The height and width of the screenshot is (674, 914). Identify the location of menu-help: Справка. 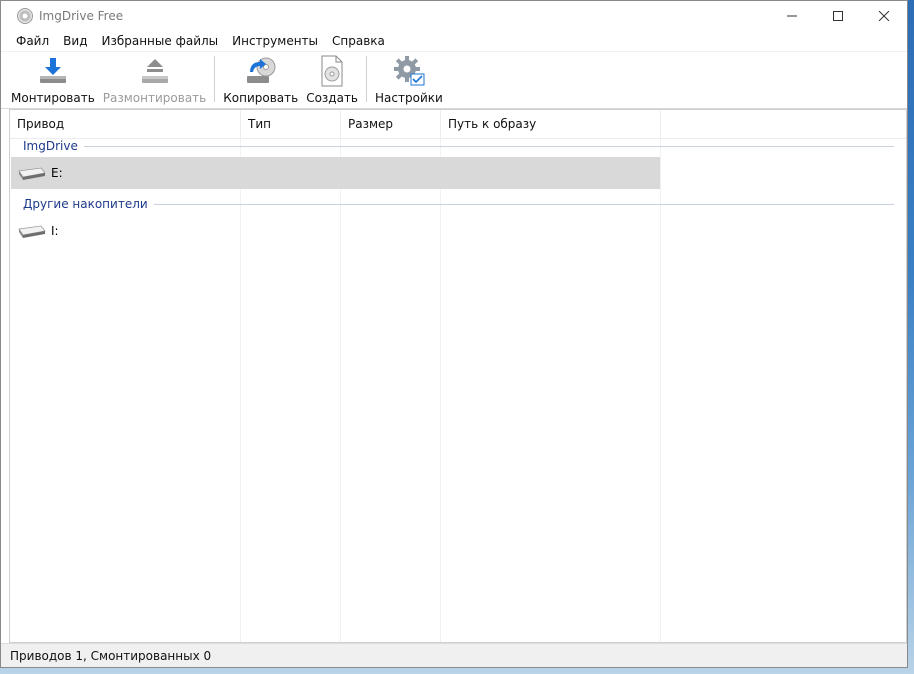
(358, 41).